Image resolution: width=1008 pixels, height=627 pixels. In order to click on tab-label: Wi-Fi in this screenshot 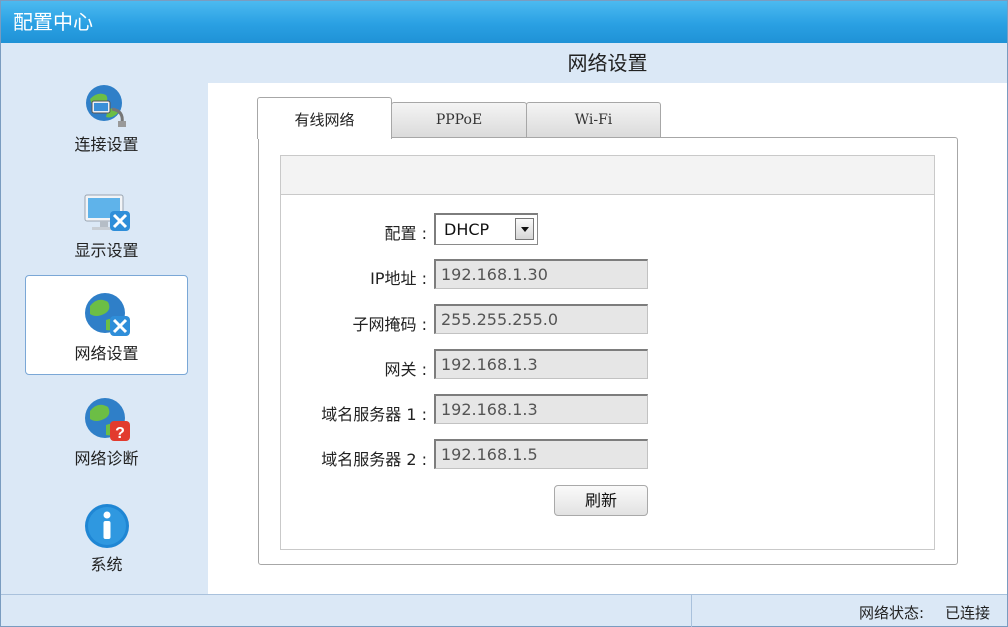, I will do `click(593, 120)`.